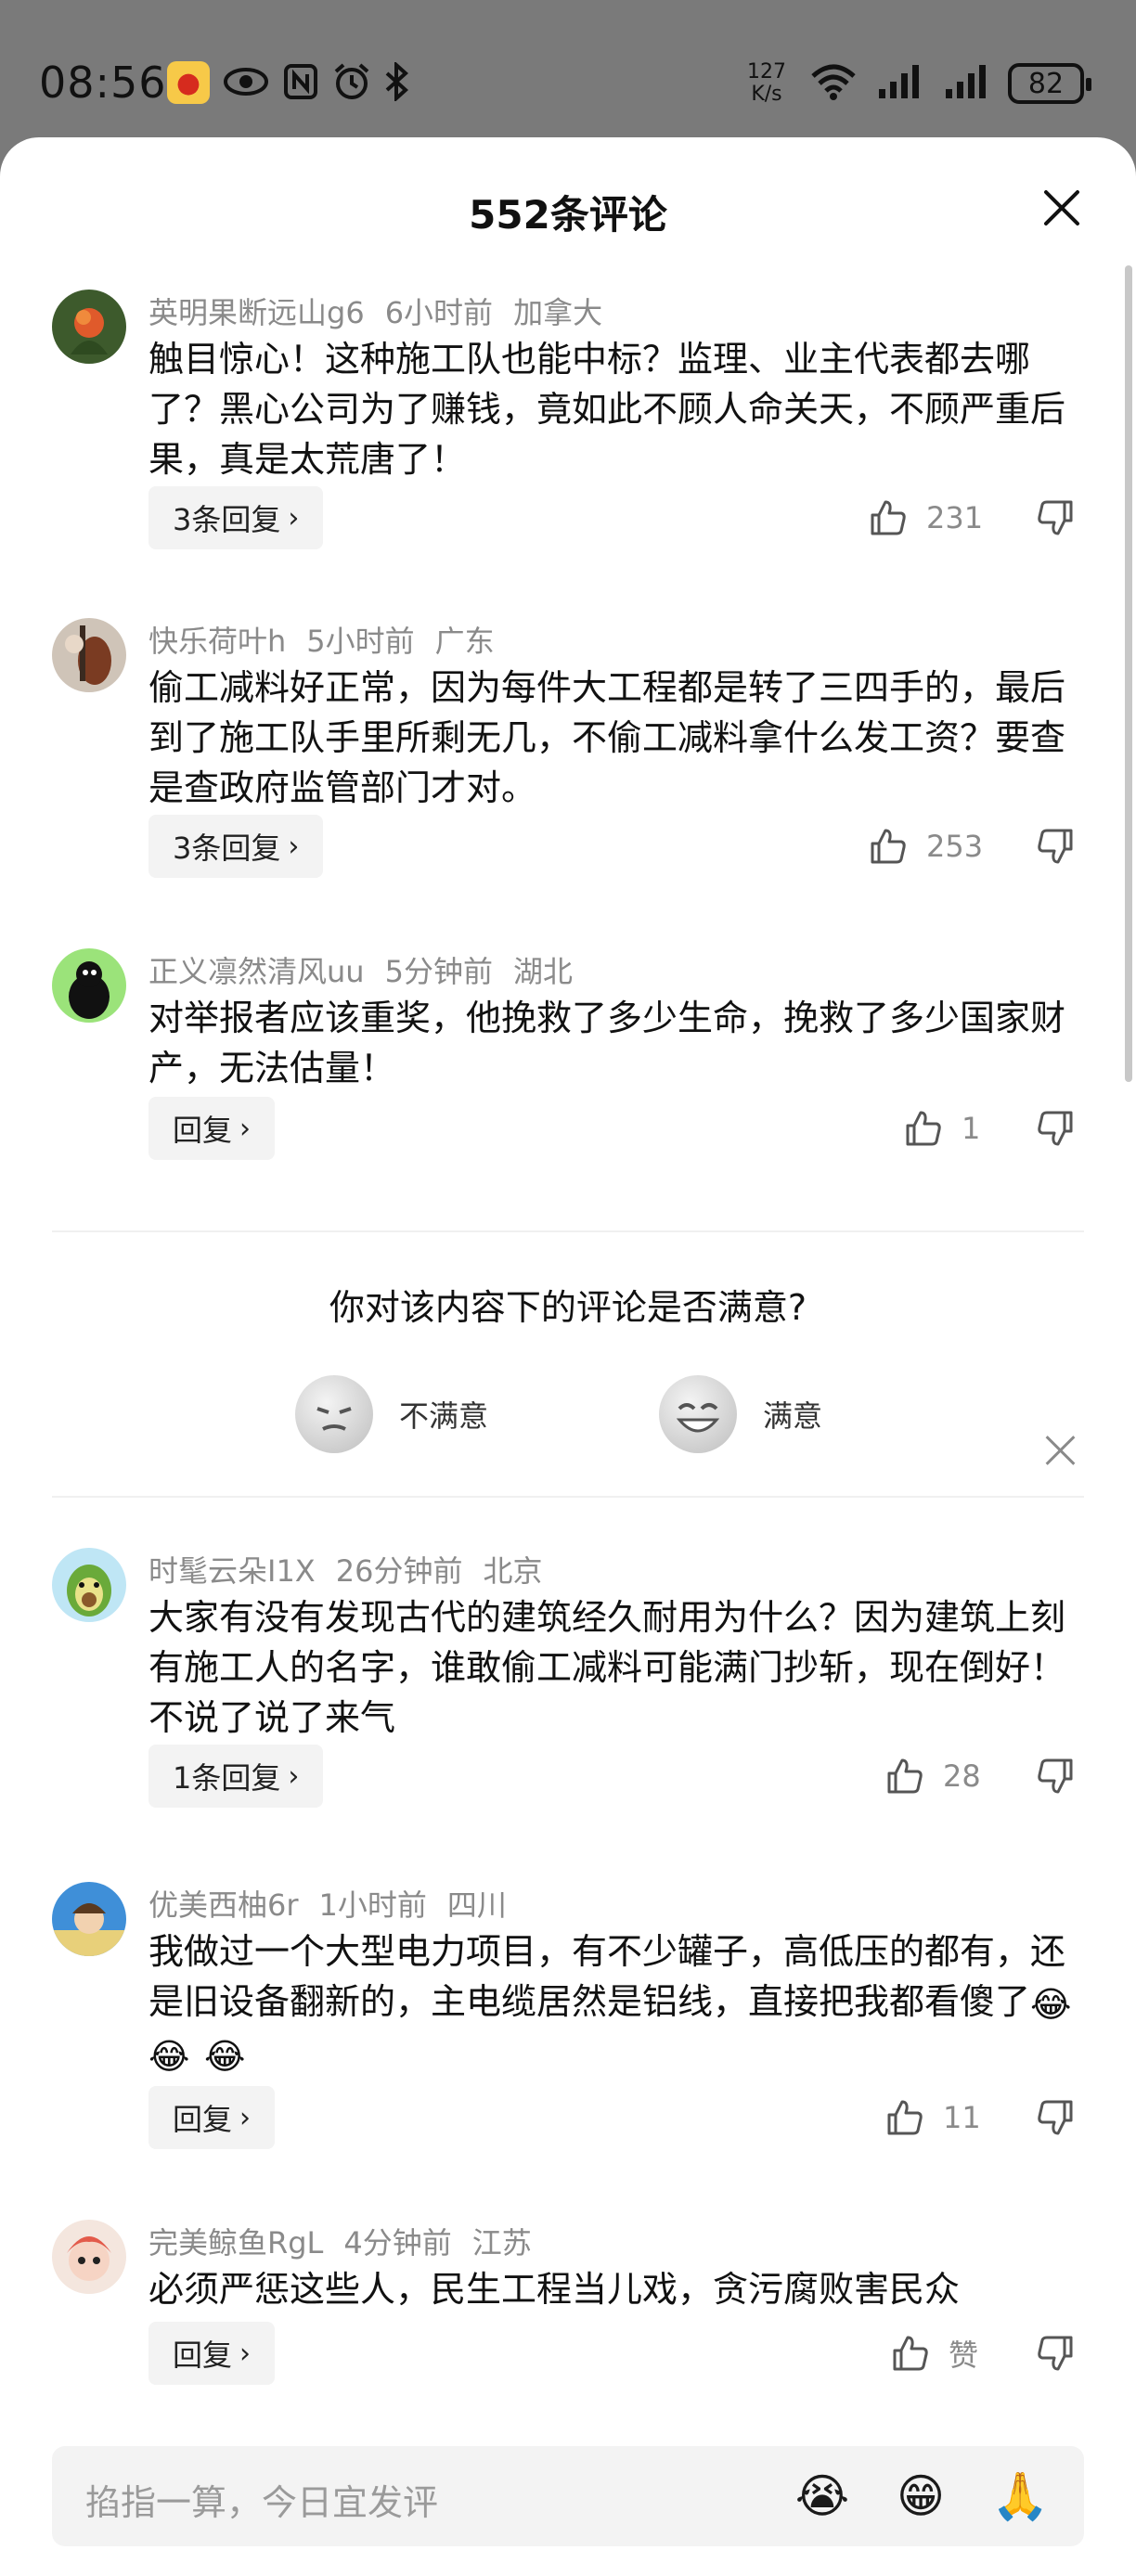 The image size is (1136, 2576). Describe the element at coordinates (372, 1905) in the screenshot. I see `comment-time: 1小时前` at that location.